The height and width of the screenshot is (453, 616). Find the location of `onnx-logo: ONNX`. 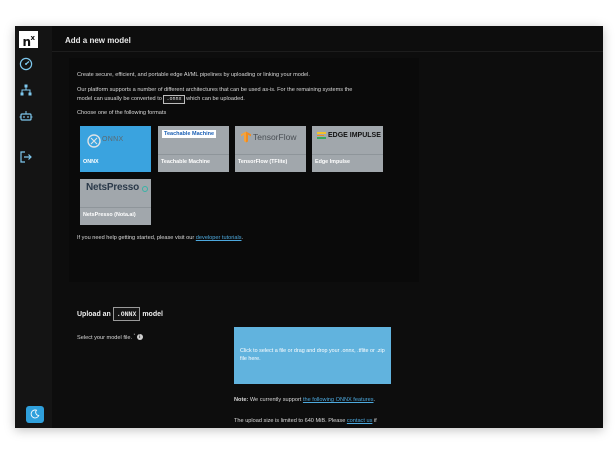

onnx-logo: ONNX is located at coordinates (115, 140).